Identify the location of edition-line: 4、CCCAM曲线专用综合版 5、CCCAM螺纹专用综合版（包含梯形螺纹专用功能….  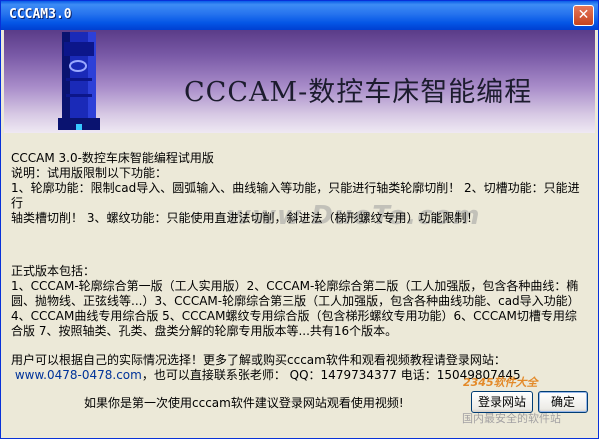
(294, 316).